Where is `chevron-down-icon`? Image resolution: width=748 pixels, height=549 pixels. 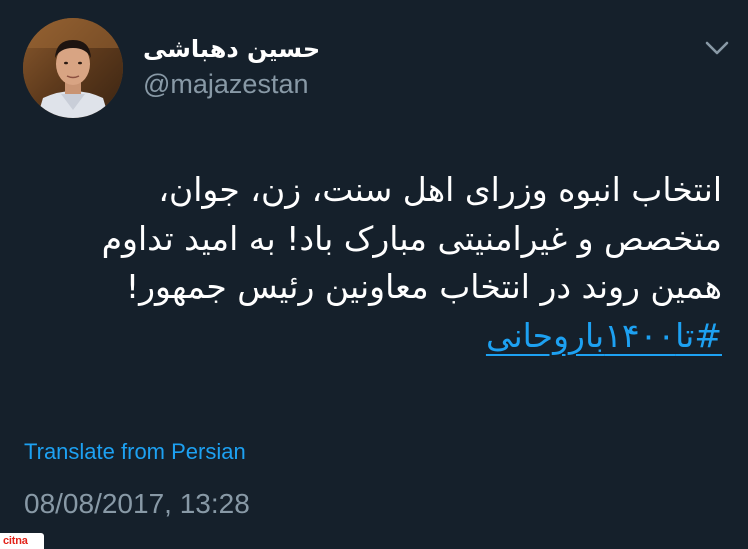
chevron-down-icon is located at coordinates (717, 48).